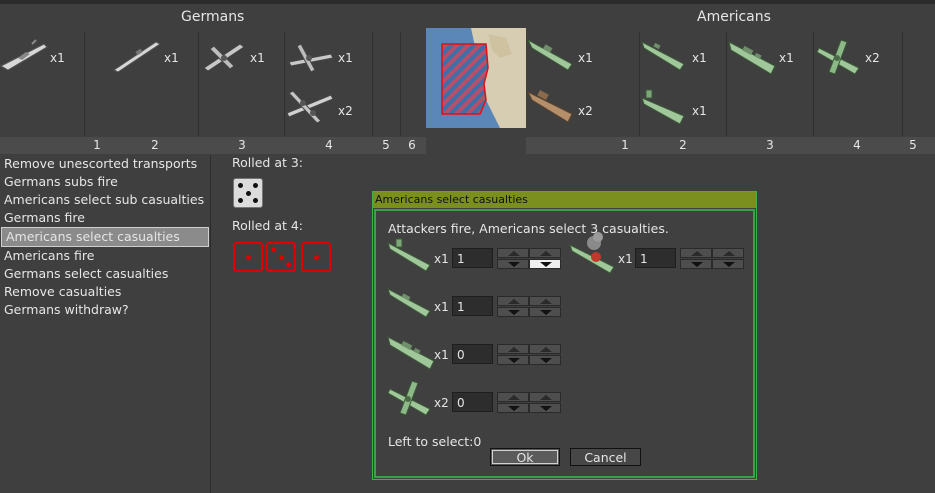 This screenshot has height=493, width=935. I want to click on territory-map-thumbnail, so click(476, 78).